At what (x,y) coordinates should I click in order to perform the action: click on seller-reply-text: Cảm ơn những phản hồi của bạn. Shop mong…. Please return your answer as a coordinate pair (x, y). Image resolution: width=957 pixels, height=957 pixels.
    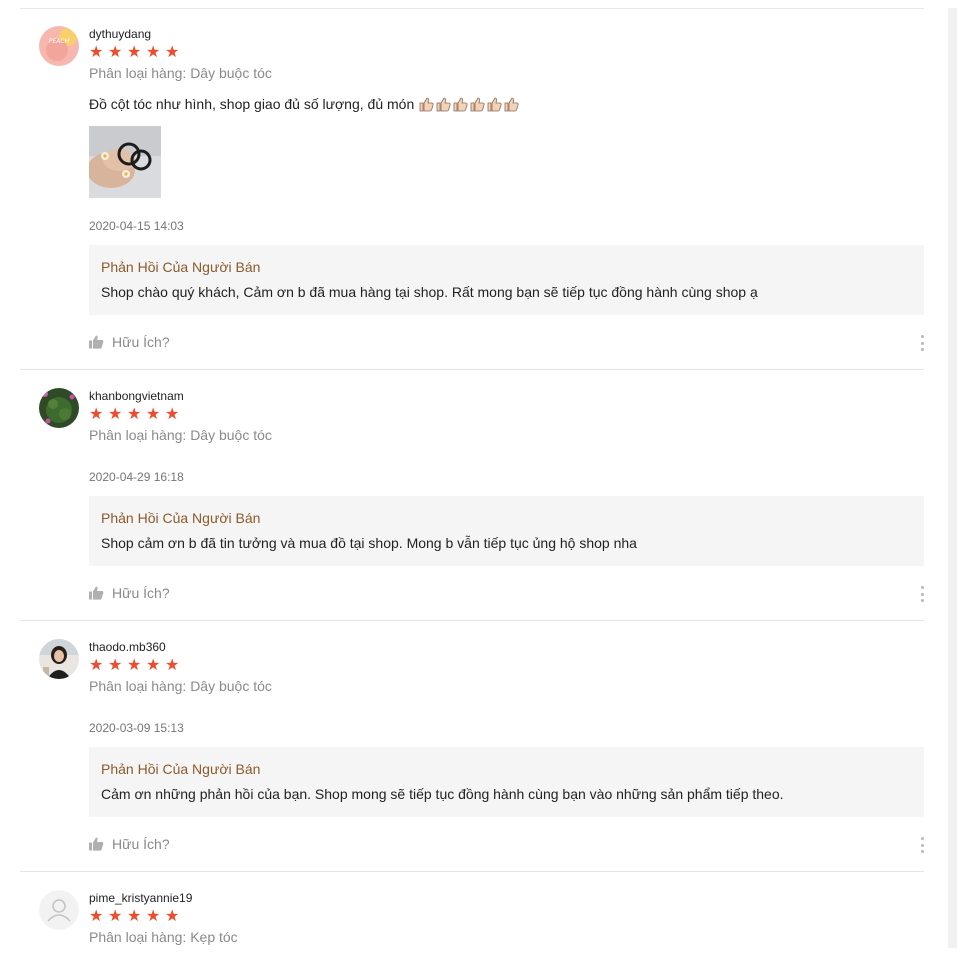
    Looking at the image, I should click on (442, 794).